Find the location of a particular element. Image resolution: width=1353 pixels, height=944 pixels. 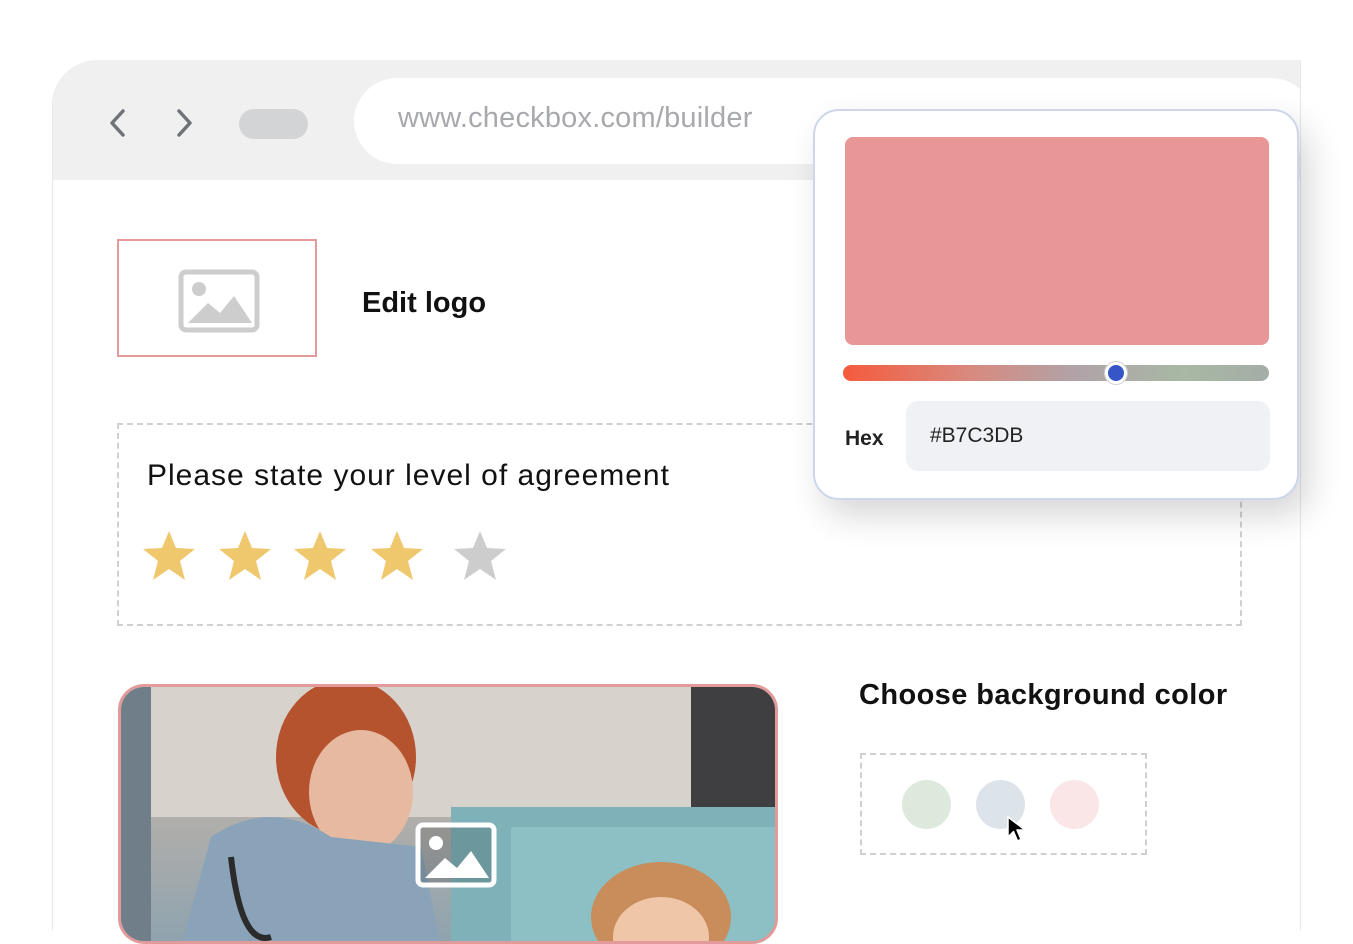

color-preview is located at coordinates (1057, 241).